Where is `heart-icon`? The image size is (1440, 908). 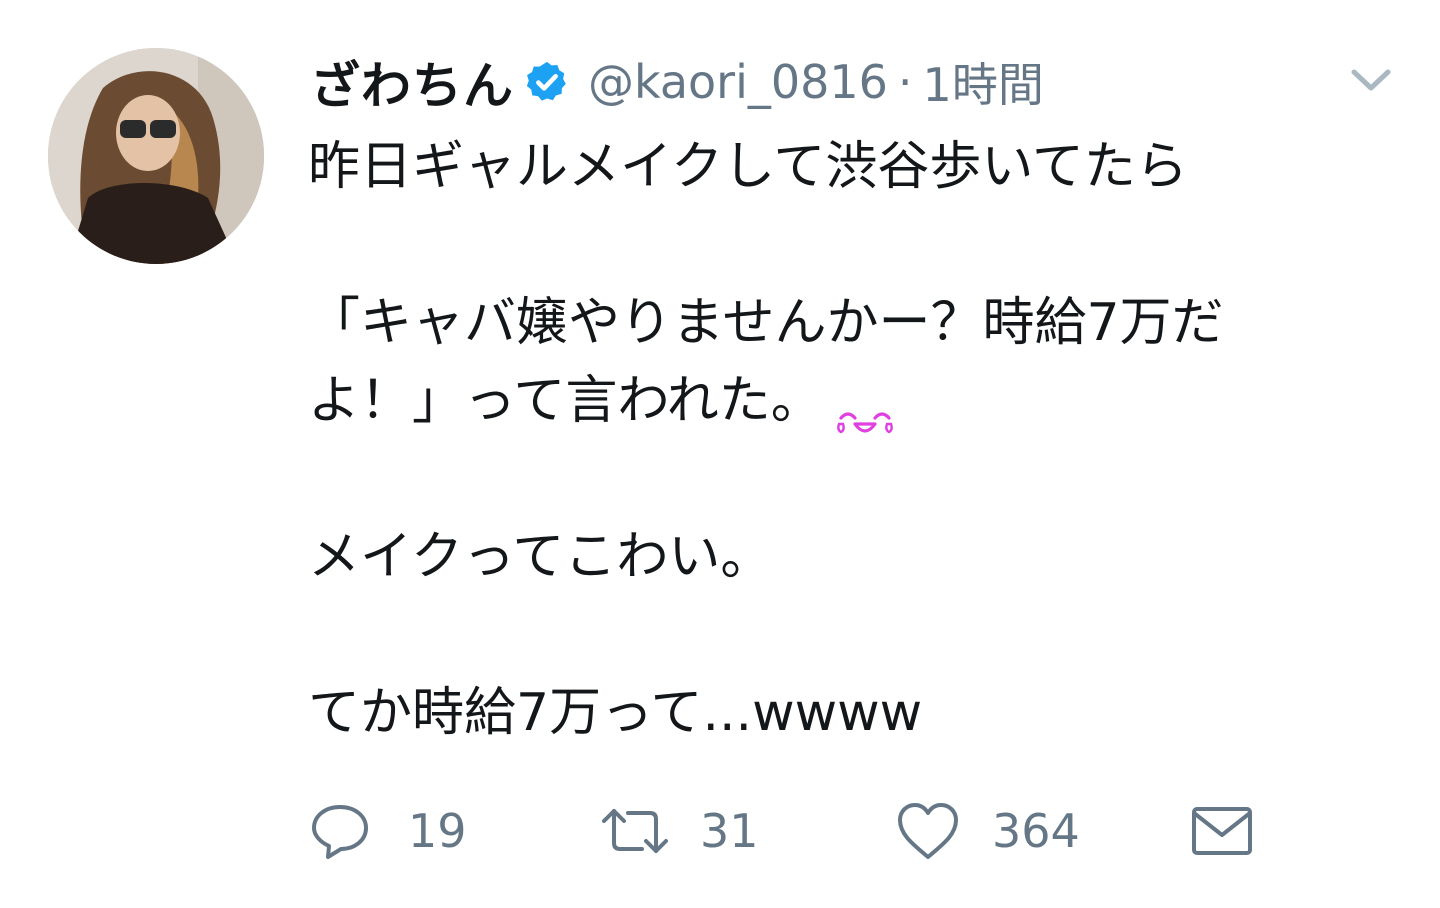
heart-icon is located at coordinates (928, 831).